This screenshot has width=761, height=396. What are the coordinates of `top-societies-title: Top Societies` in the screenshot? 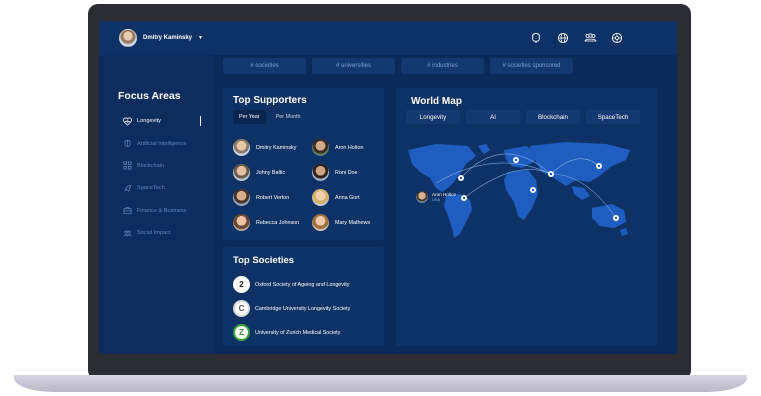 It's located at (264, 260).